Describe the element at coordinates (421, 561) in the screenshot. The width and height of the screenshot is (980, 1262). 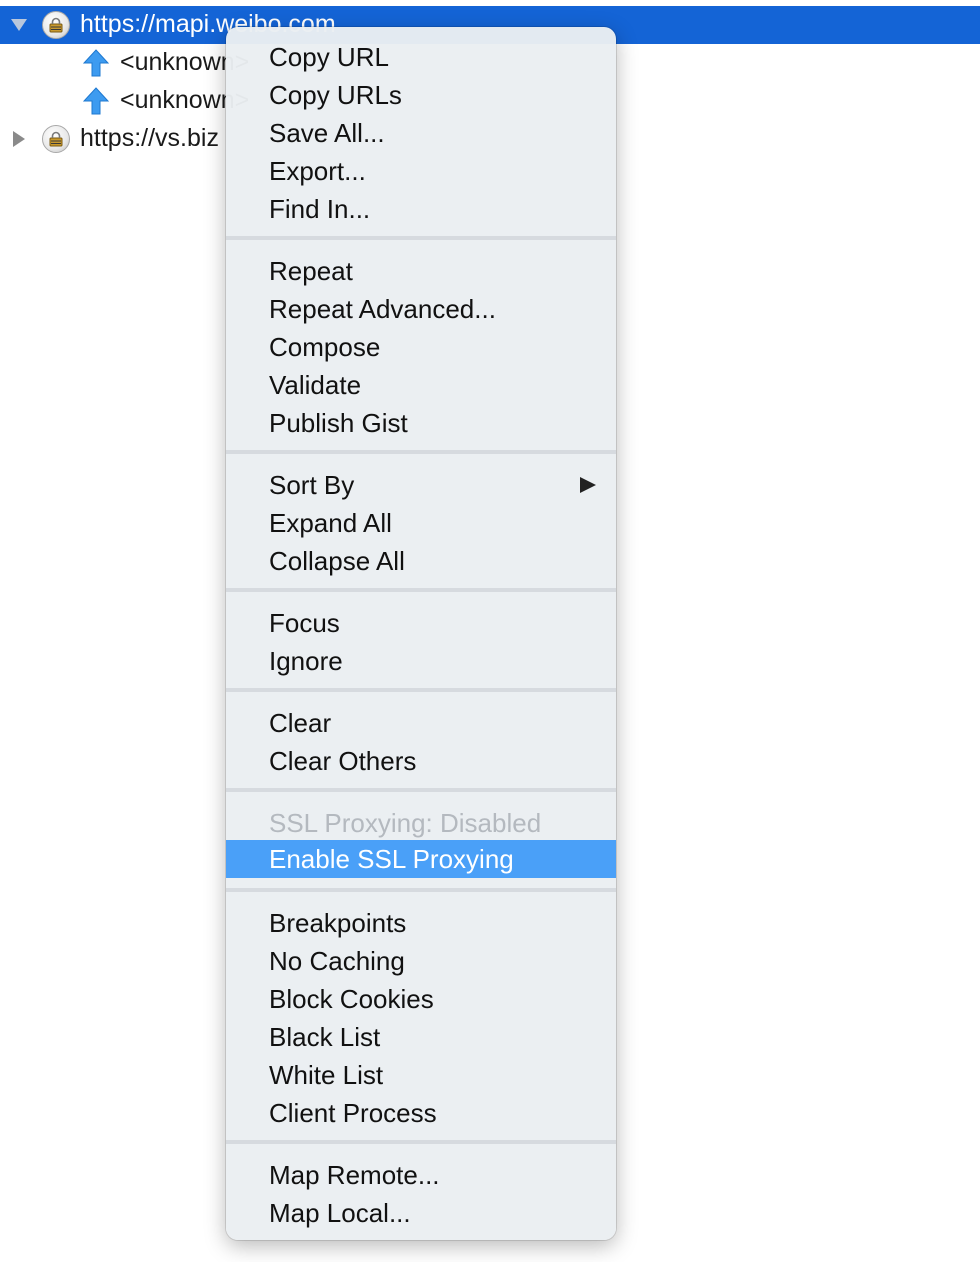
I see `menu-item-collapse-all: Collapse All` at that location.